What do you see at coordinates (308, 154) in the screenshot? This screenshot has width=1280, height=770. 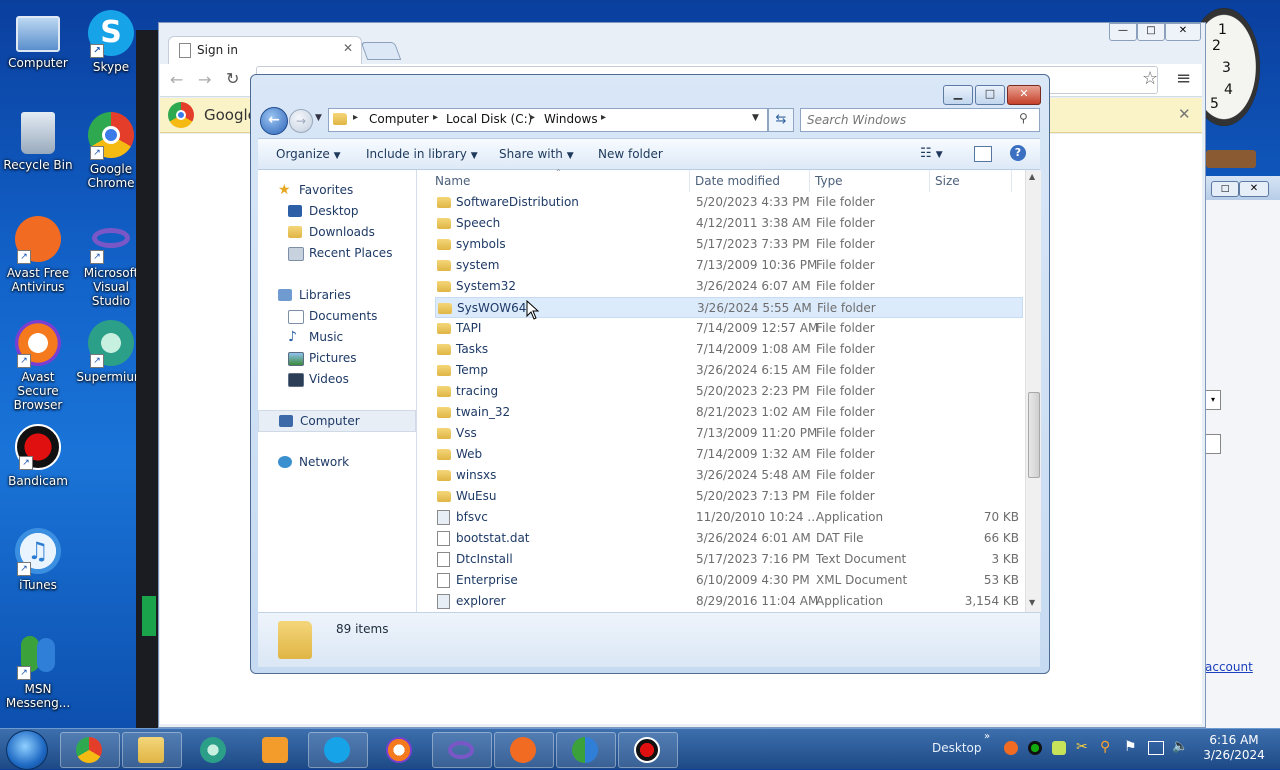 I see `organize-button: Organize ▼` at bounding box center [308, 154].